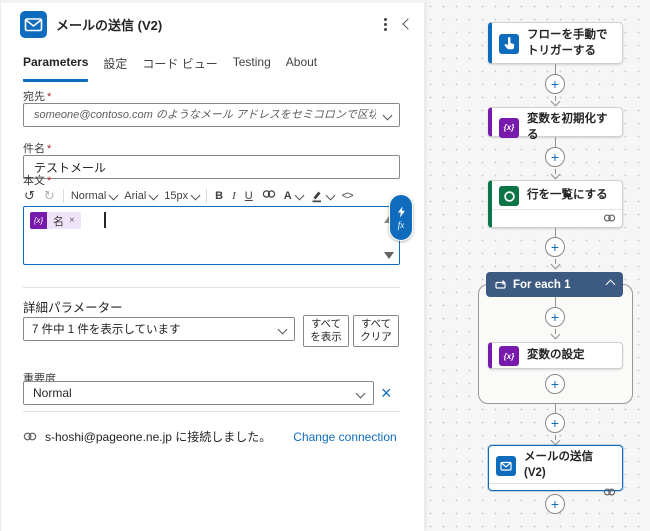 This screenshot has height=531, width=650. What do you see at coordinates (211, 235) in the screenshot?
I see `body-editor: {x} 名 ×` at bounding box center [211, 235].